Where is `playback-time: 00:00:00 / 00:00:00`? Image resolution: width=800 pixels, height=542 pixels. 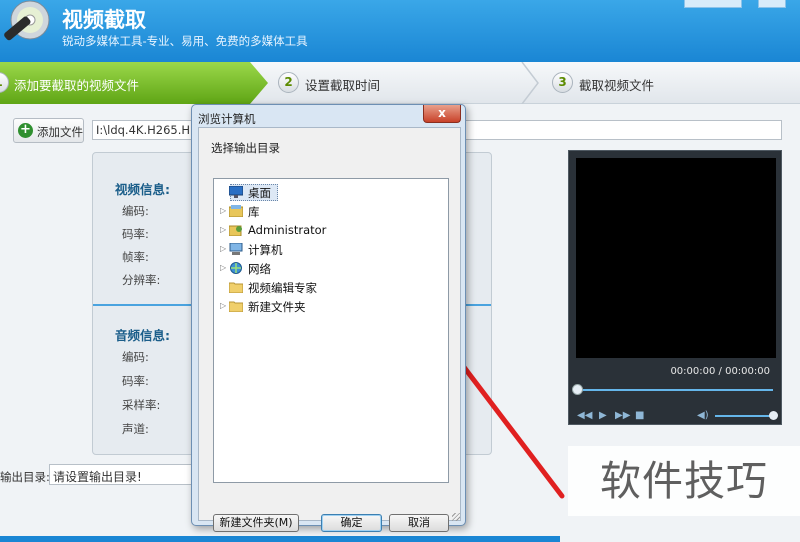
playback-time: 00:00:00 / 00:00:00 is located at coordinates (720, 371).